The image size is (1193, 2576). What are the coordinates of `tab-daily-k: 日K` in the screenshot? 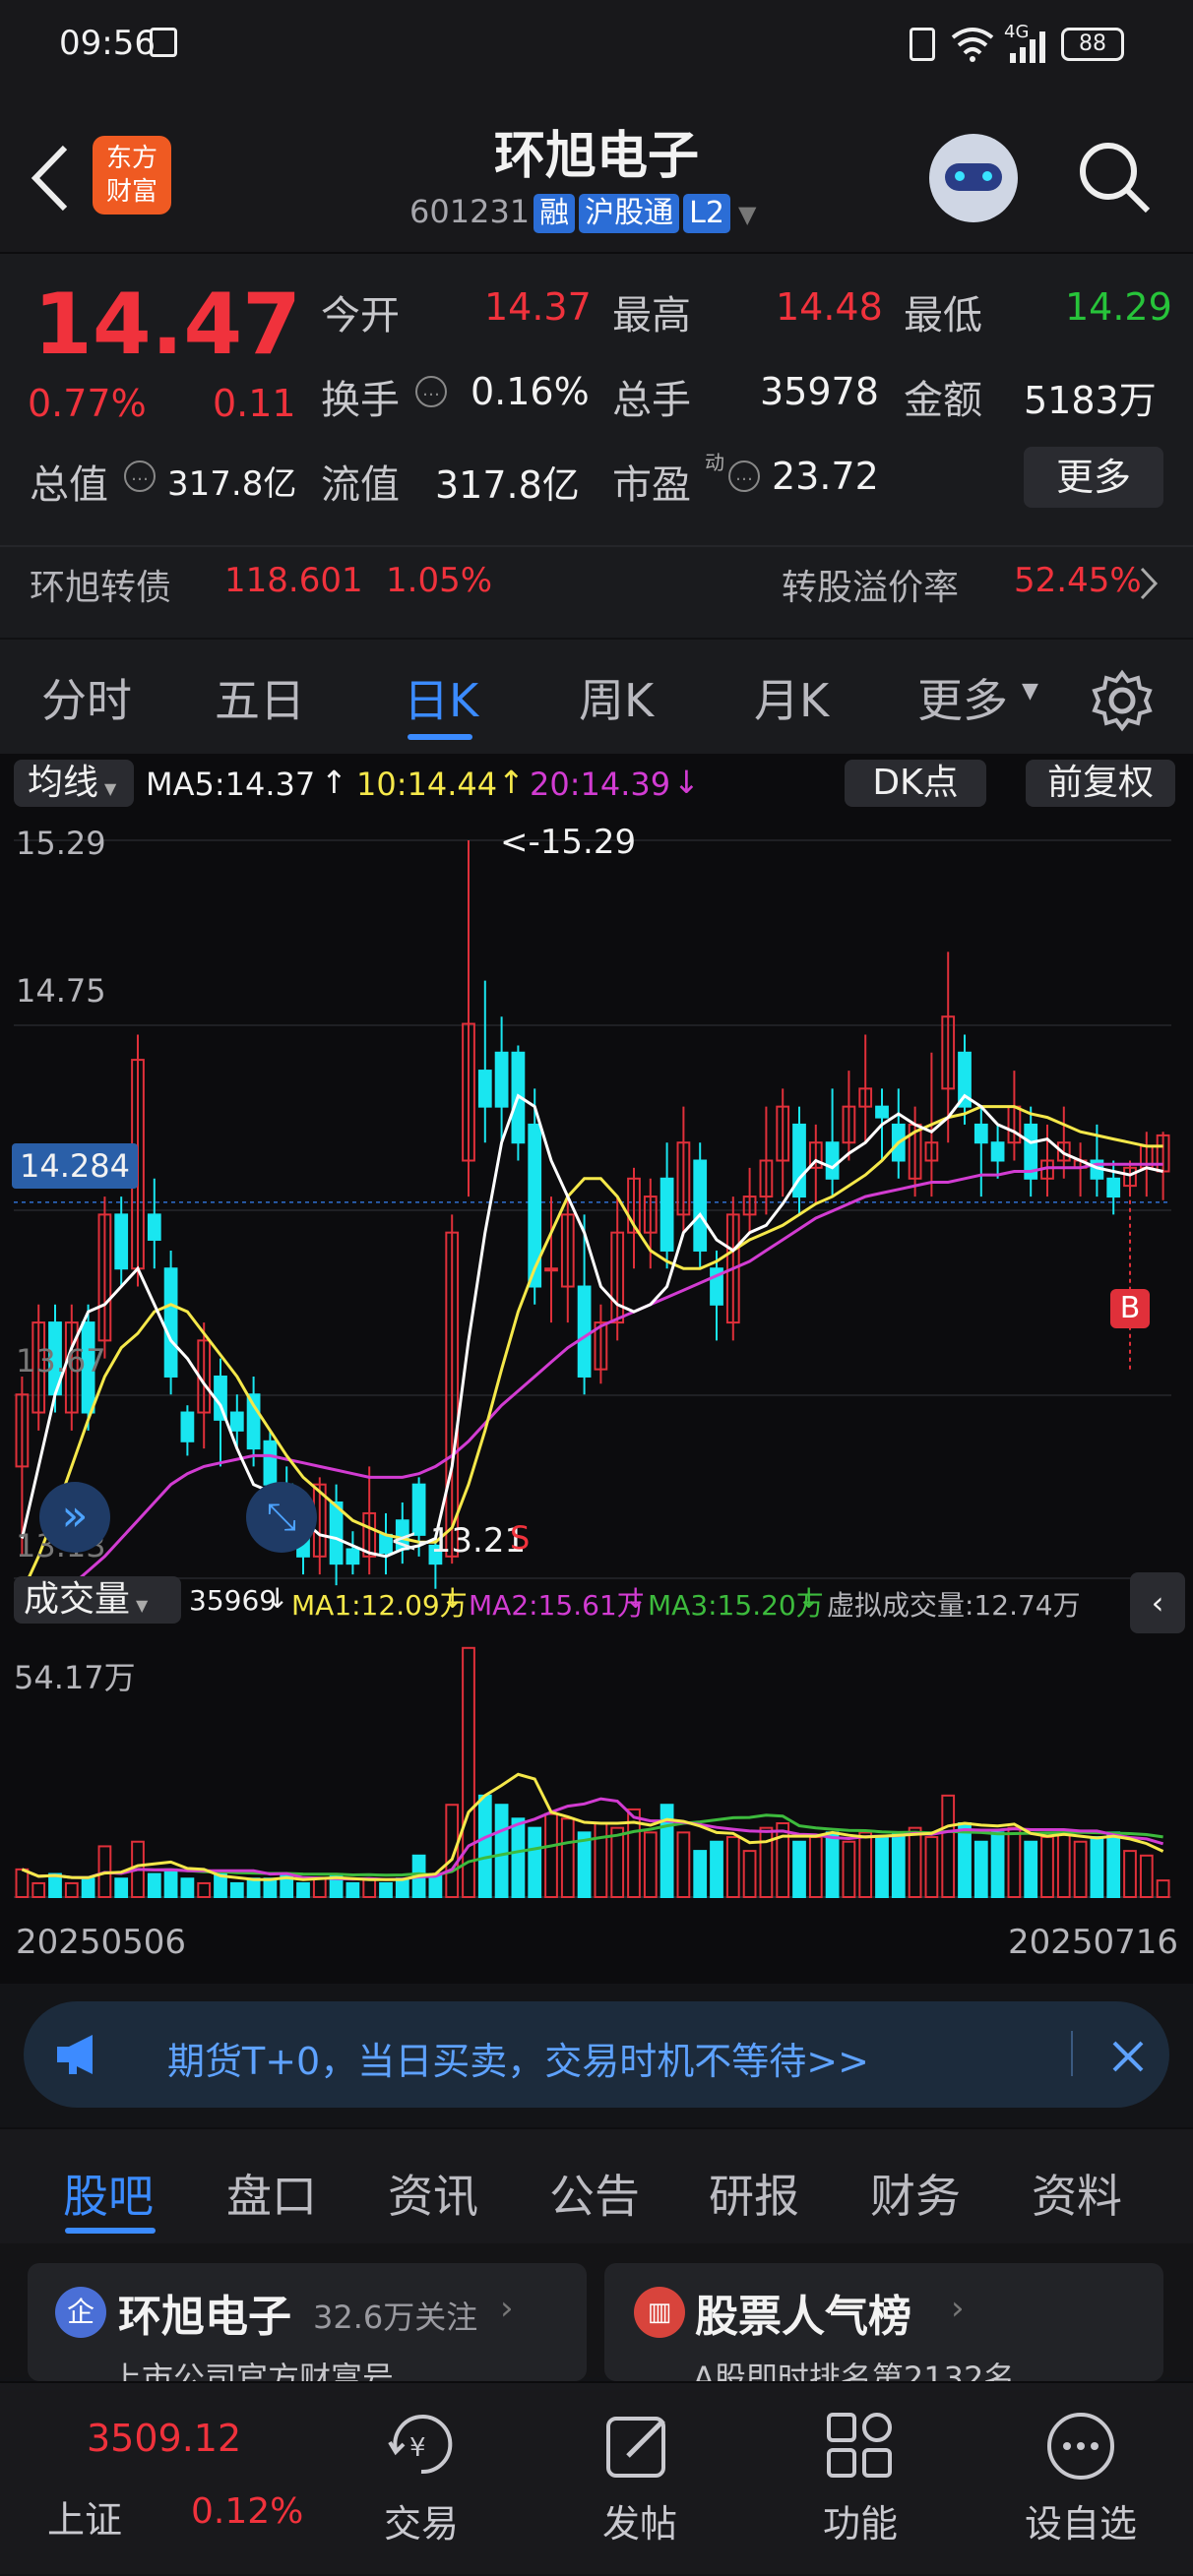 It's located at (441, 697).